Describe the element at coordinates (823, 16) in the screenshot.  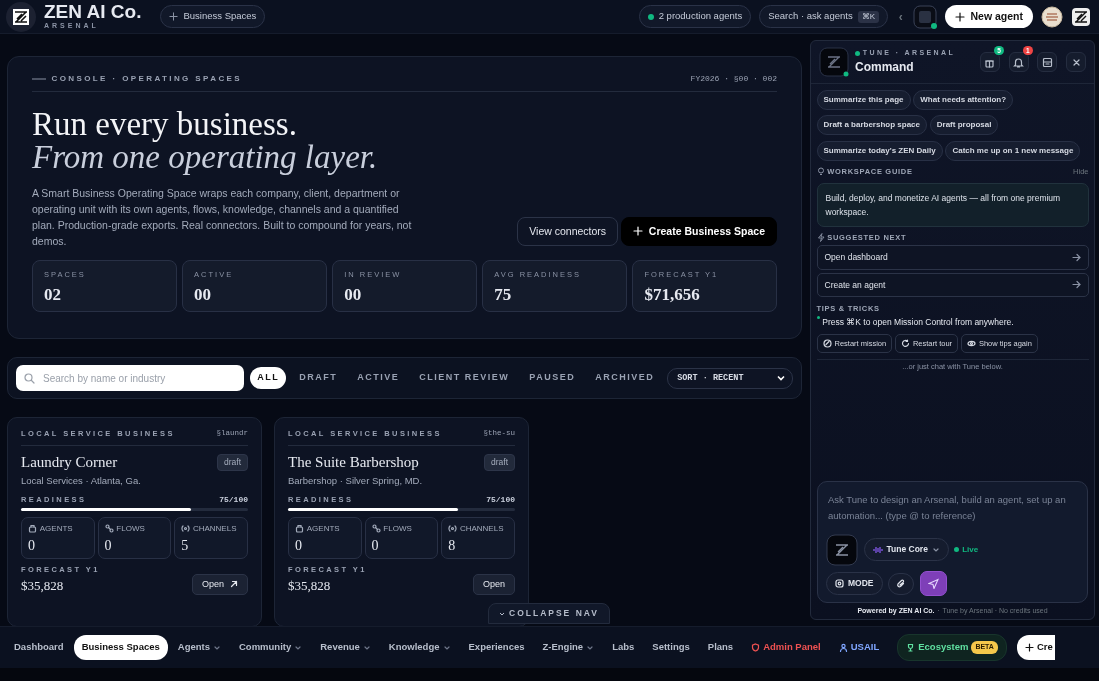
I see `search-button: Search · ask agents ⌘K` at that location.